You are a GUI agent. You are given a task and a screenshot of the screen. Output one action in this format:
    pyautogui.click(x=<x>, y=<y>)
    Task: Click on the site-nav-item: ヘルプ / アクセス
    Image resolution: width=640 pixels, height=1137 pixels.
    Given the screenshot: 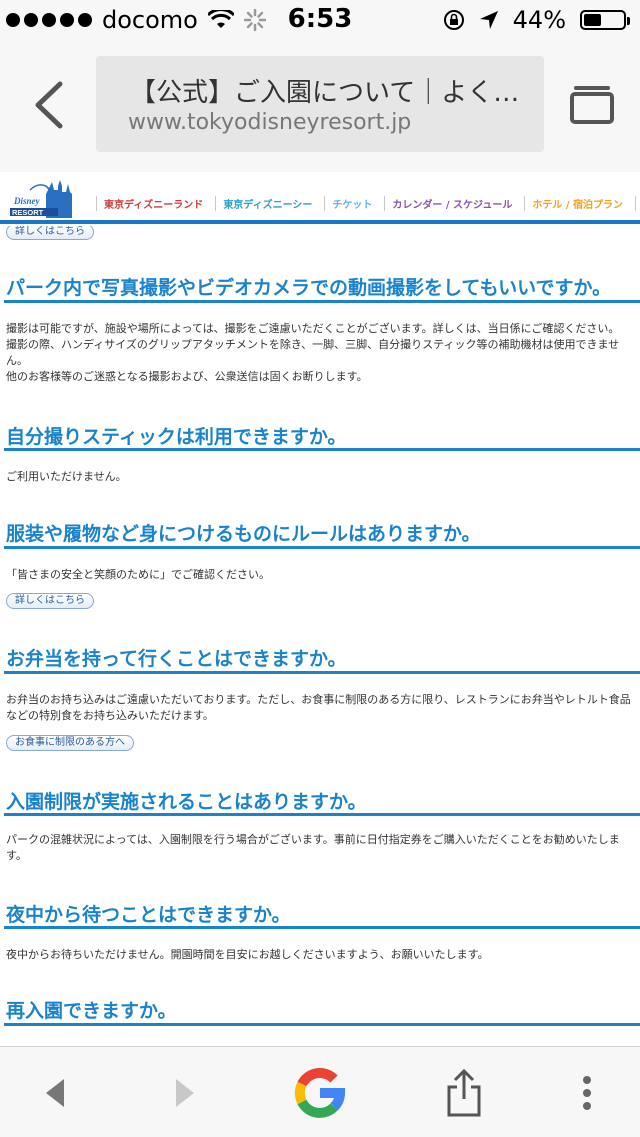 What is the action you would take?
    pyautogui.click(x=637, y=203)
    